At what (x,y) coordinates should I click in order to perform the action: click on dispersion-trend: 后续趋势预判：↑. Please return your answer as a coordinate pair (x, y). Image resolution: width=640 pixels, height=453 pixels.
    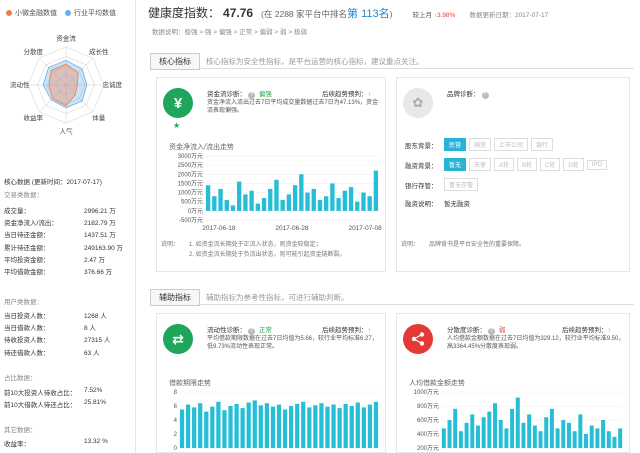
    Looking at the image, I should click on (586, 330).